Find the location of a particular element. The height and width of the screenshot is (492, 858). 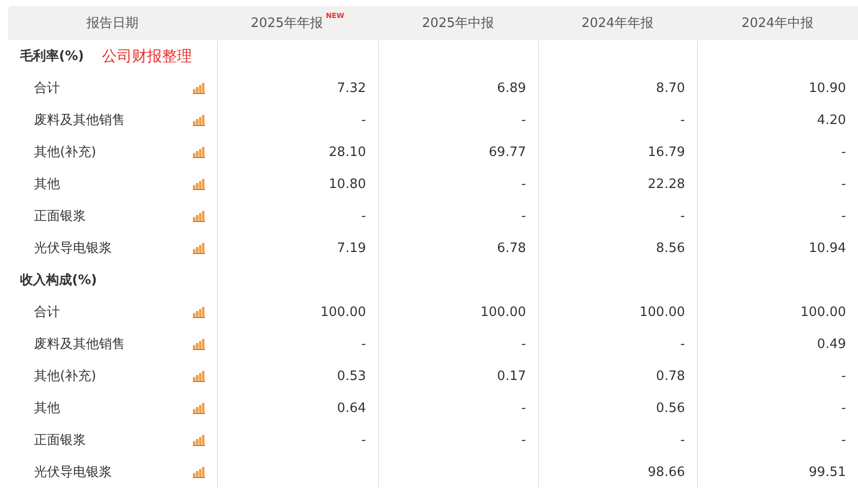

table-cell: 6.78 is located at coordinates (511, 248).